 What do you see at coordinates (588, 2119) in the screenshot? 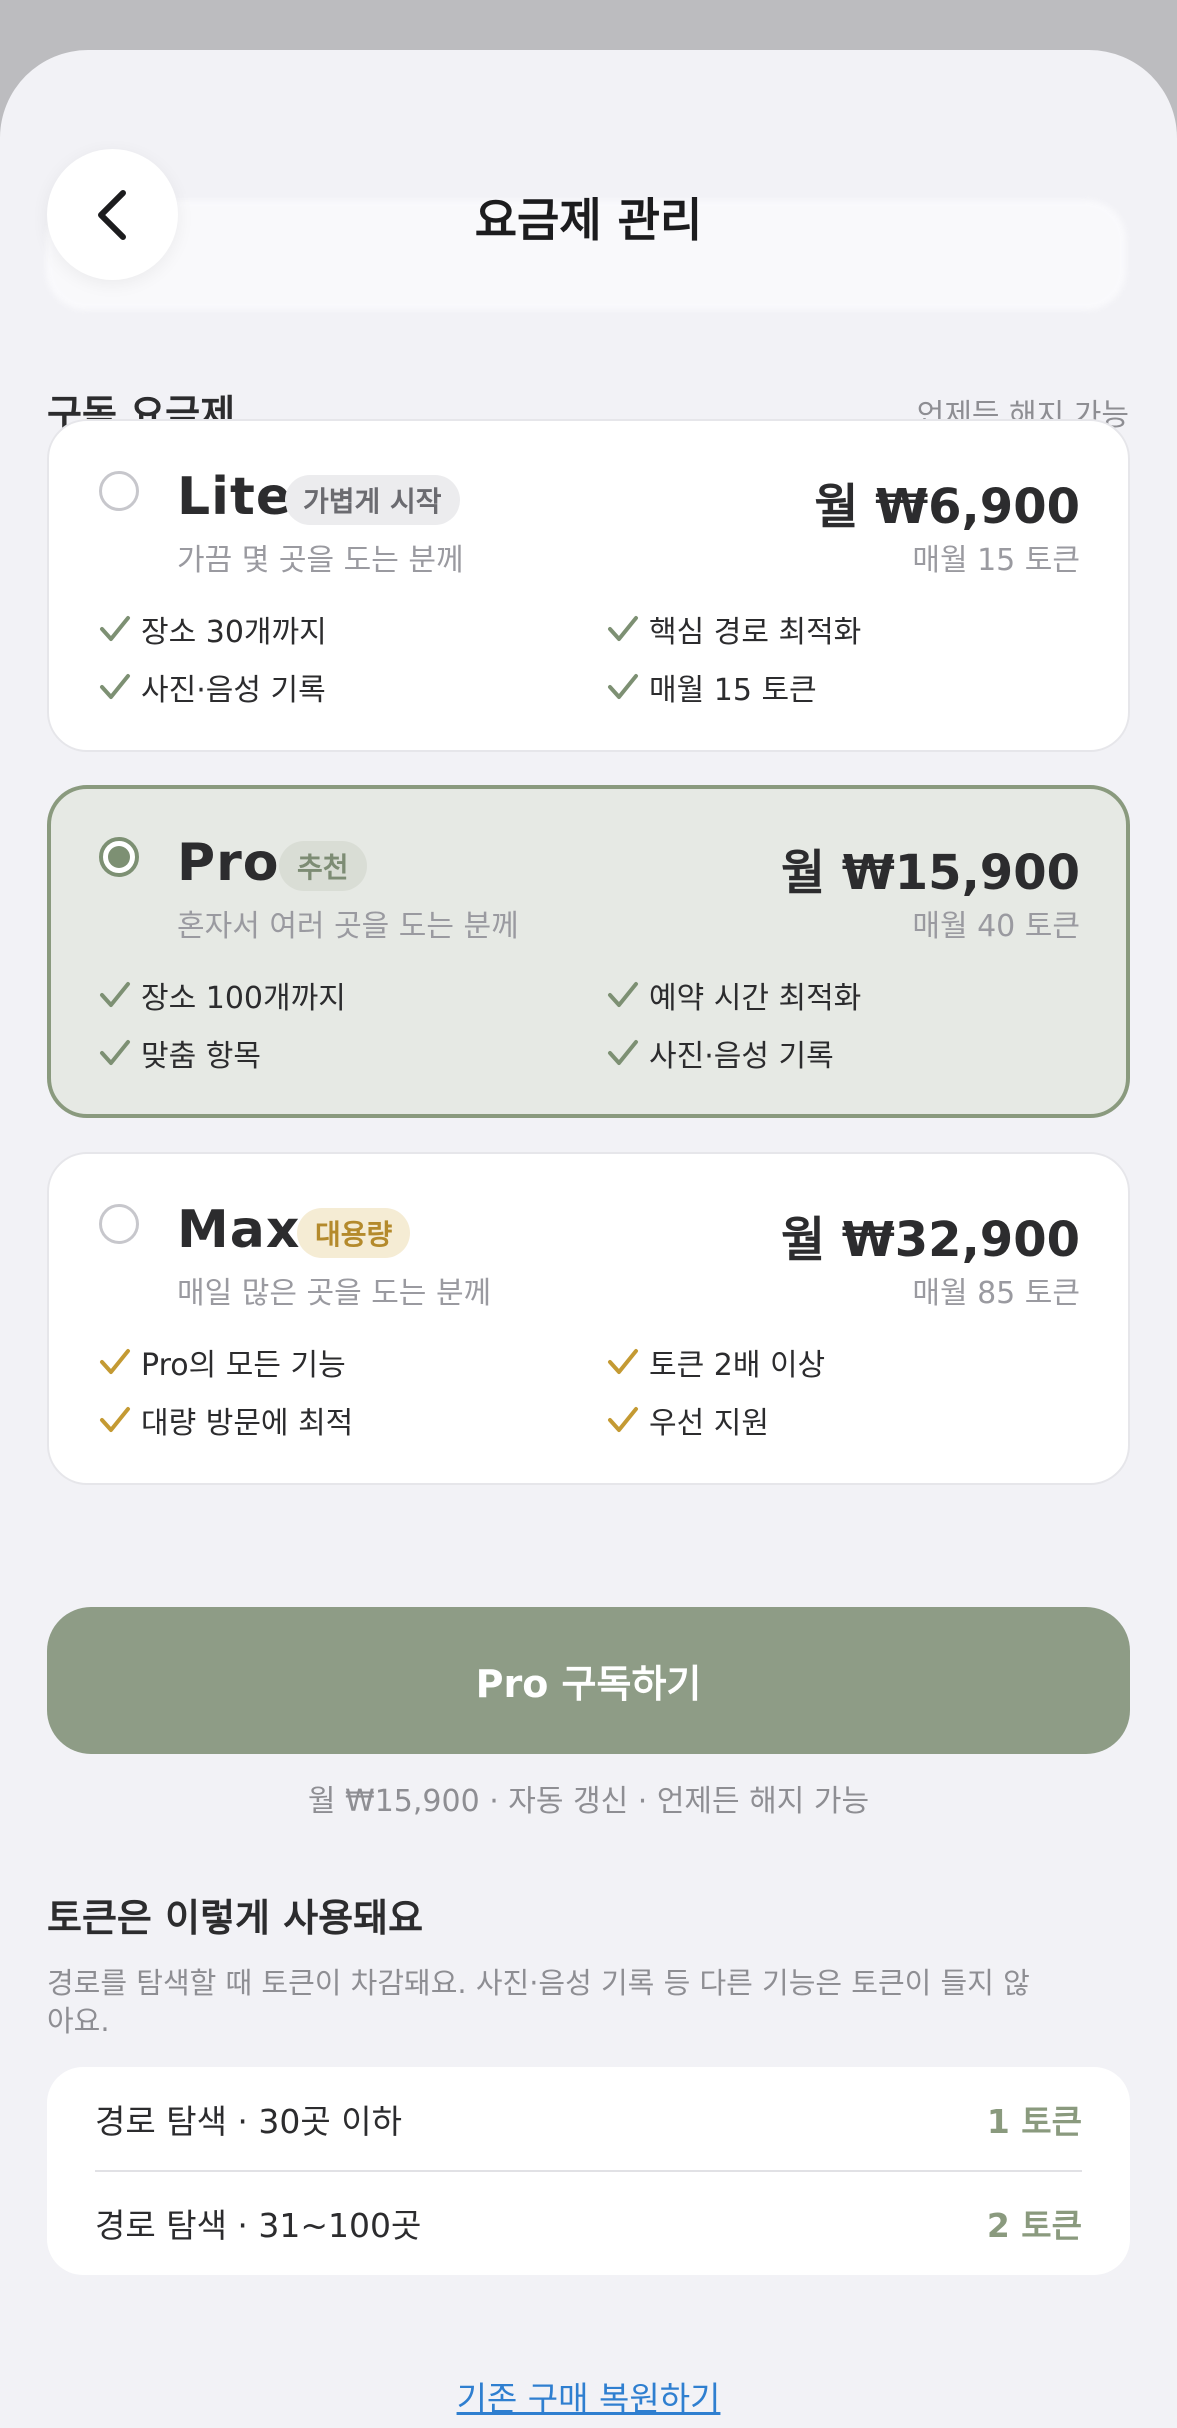
I see `token-cost-row: 경로 탐색 · 30곳 이하 1 토큰` at bounding box center [588, 2119].